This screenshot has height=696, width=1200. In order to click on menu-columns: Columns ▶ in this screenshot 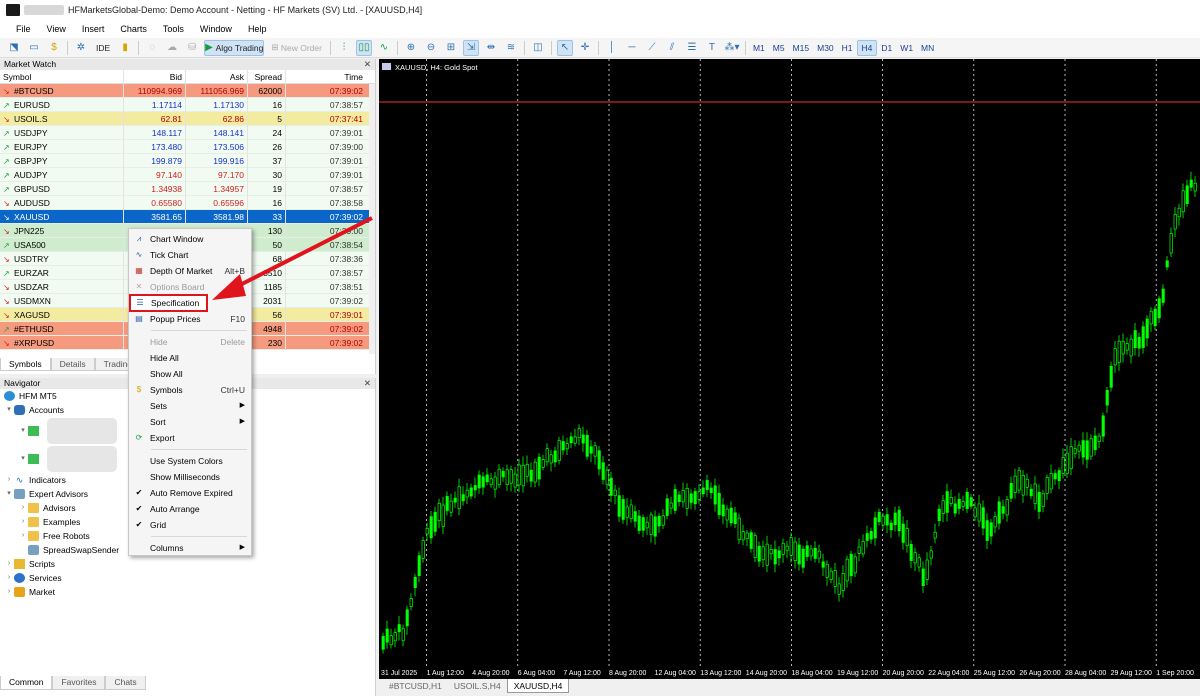, I will do `click(190, 548)`.